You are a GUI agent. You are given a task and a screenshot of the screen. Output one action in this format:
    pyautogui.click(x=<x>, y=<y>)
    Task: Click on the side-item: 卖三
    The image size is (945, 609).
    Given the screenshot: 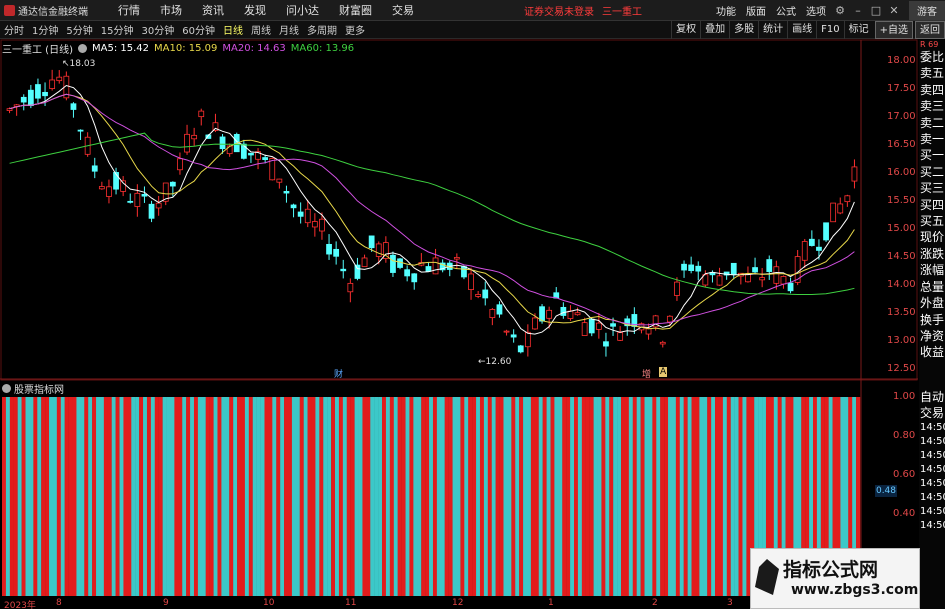 What is the action you would take?
    pyautogui.click(x=932, y=106)
    